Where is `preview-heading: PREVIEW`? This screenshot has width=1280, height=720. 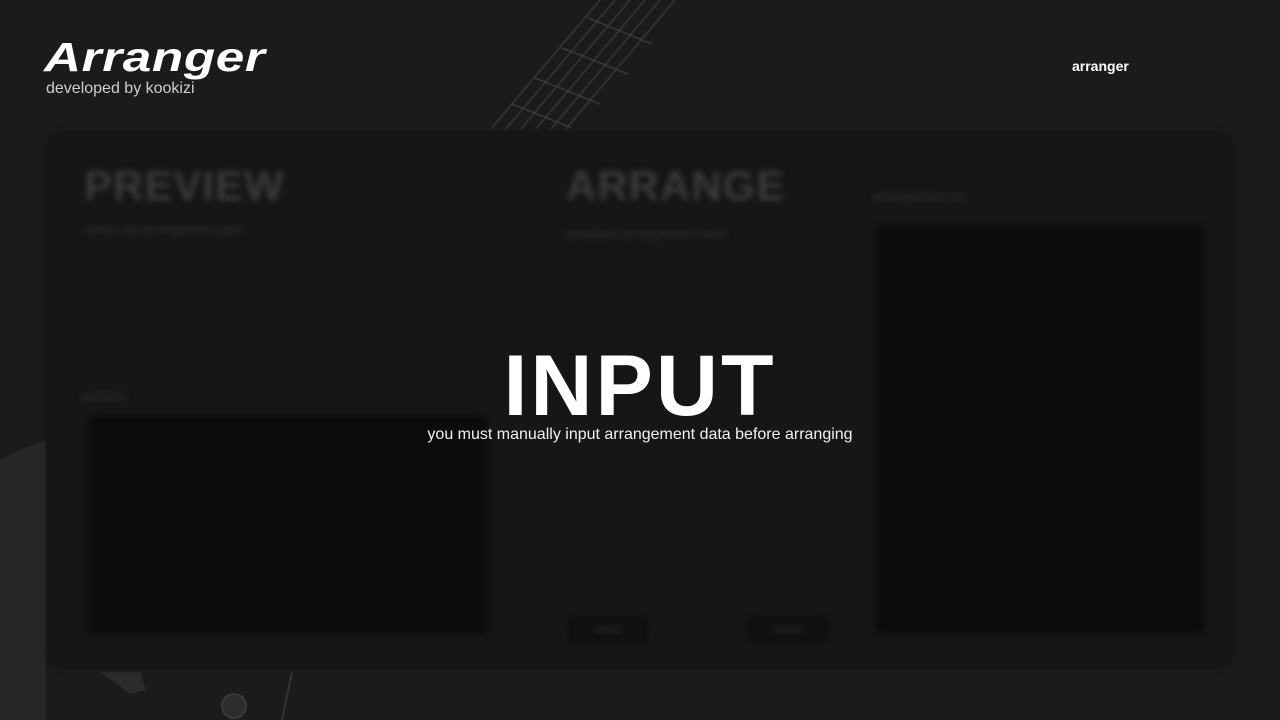
preview-heading: PREVIEW is located at coordinates (184, 185).